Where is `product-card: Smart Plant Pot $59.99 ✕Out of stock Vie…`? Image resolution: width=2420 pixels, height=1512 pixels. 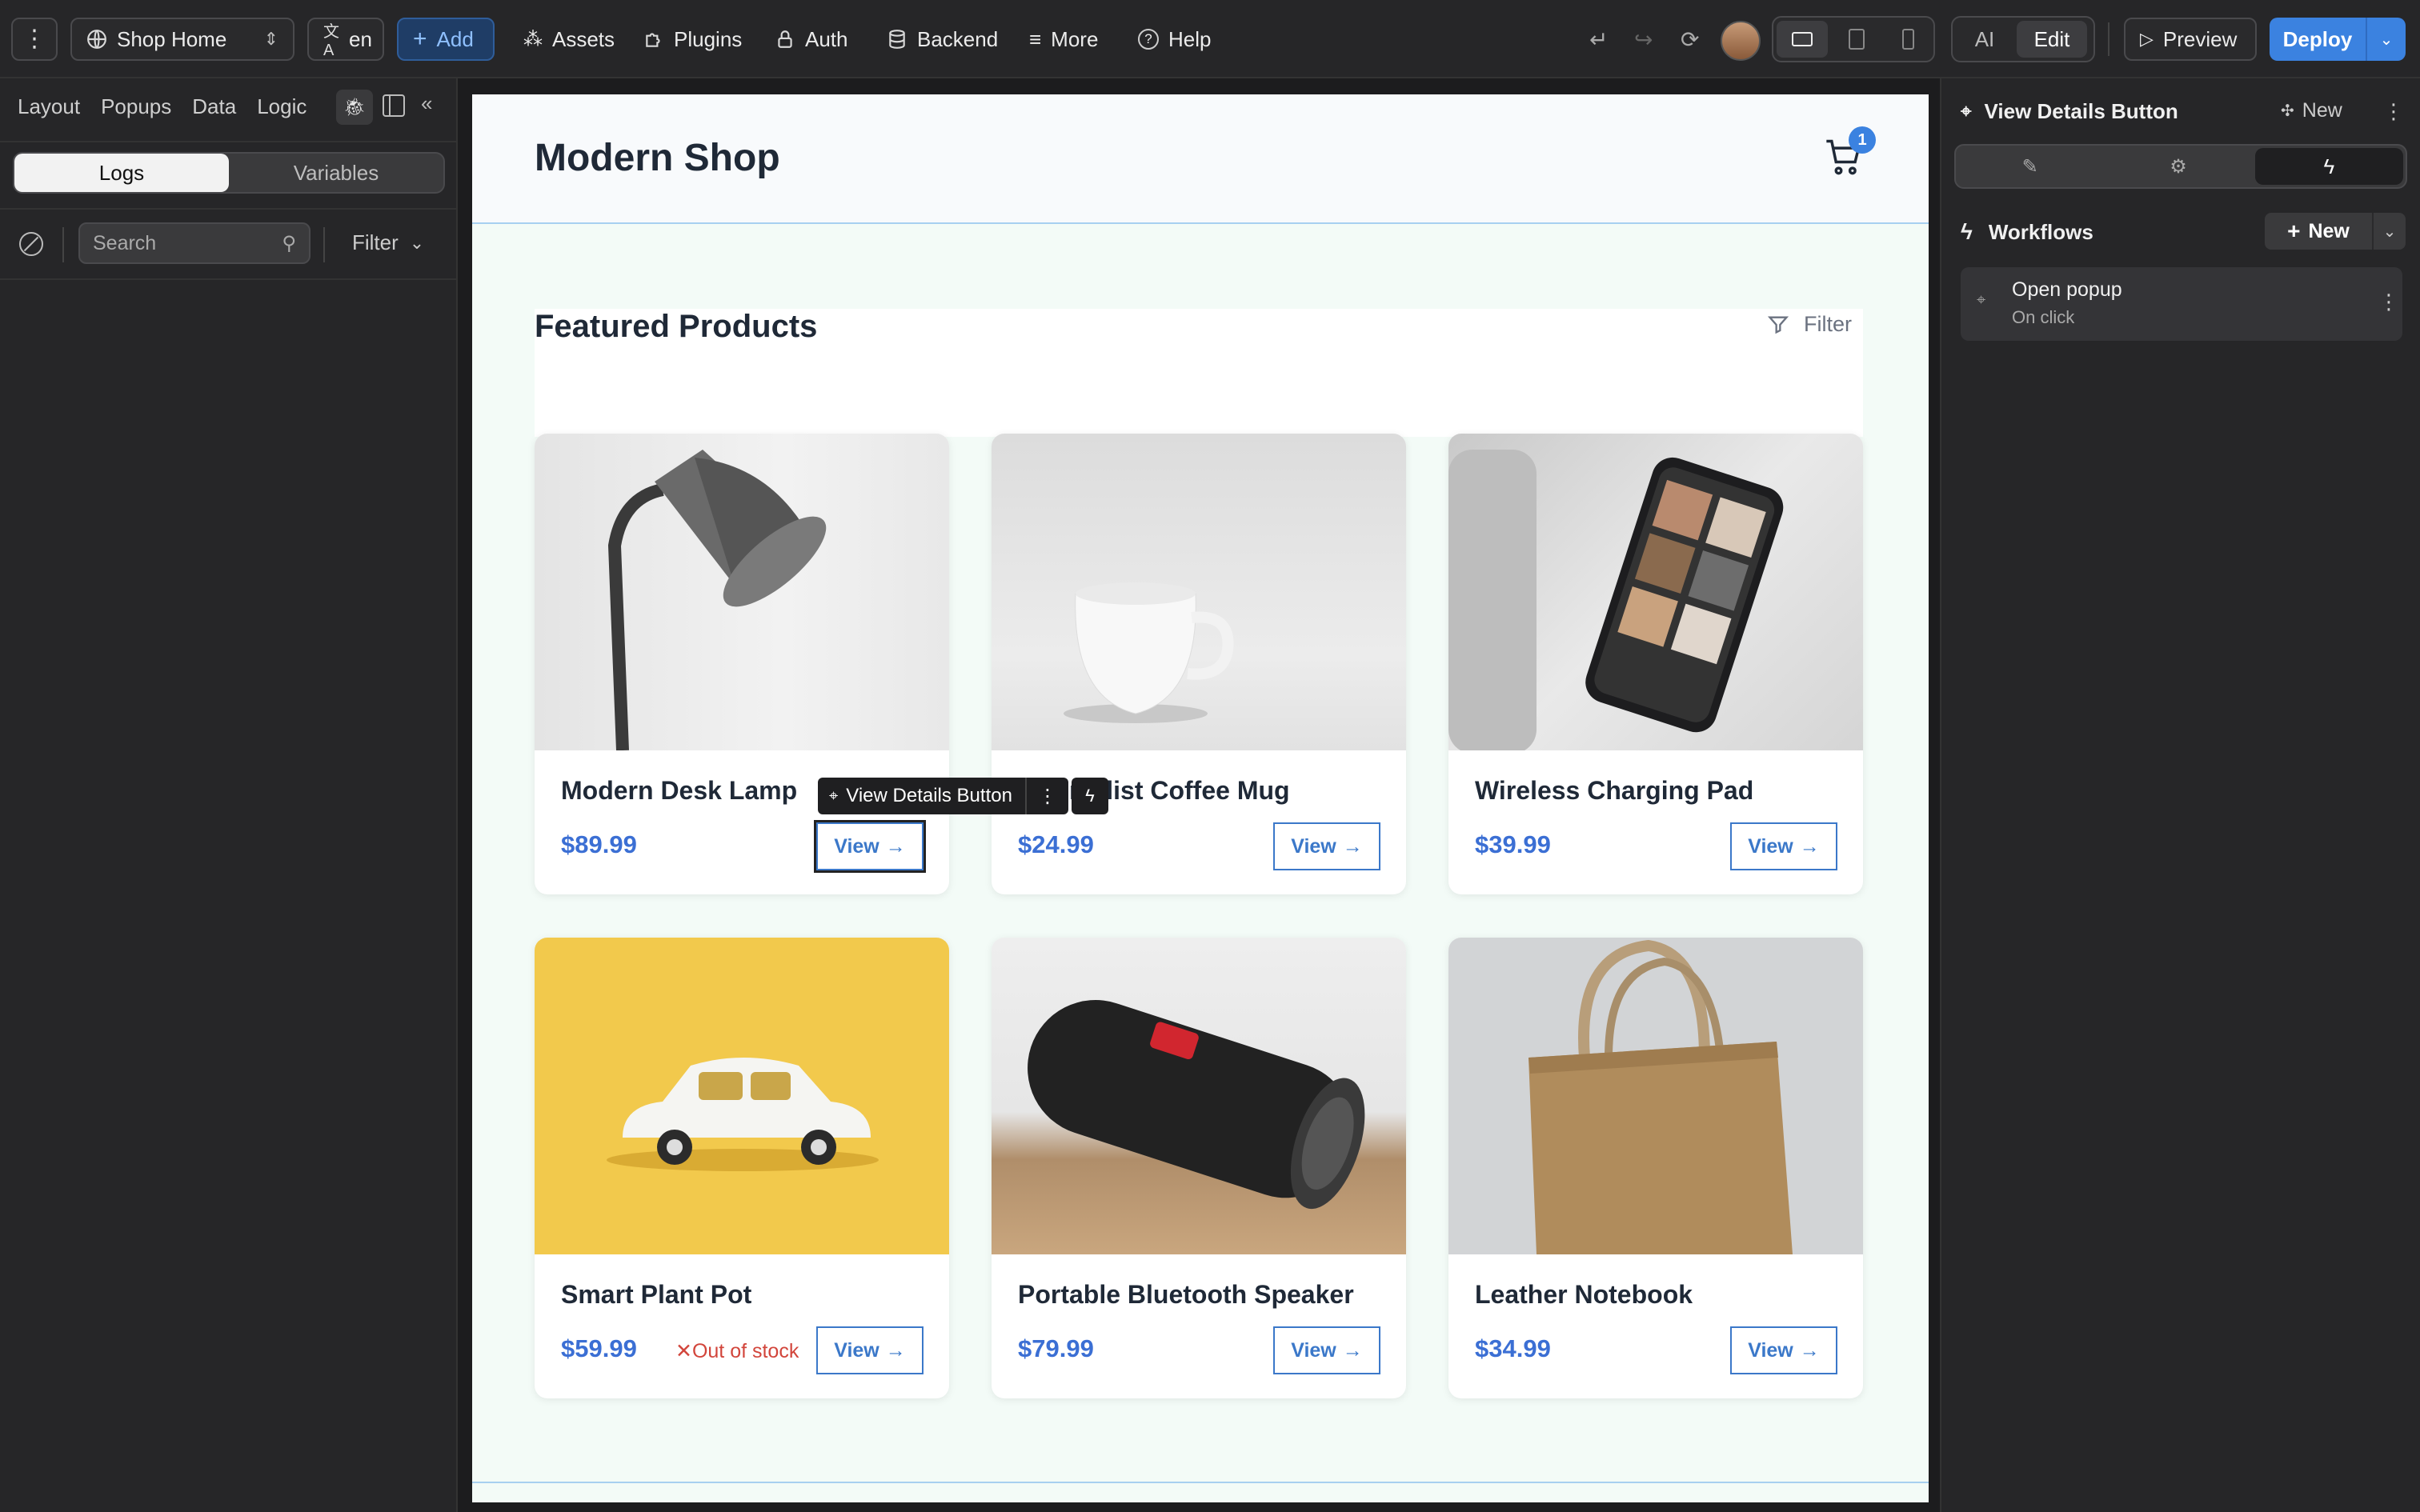 product-card: Smart Plant Pot $59.99 ✕Out of stock Vie… is located at coordinates (742, 1168).